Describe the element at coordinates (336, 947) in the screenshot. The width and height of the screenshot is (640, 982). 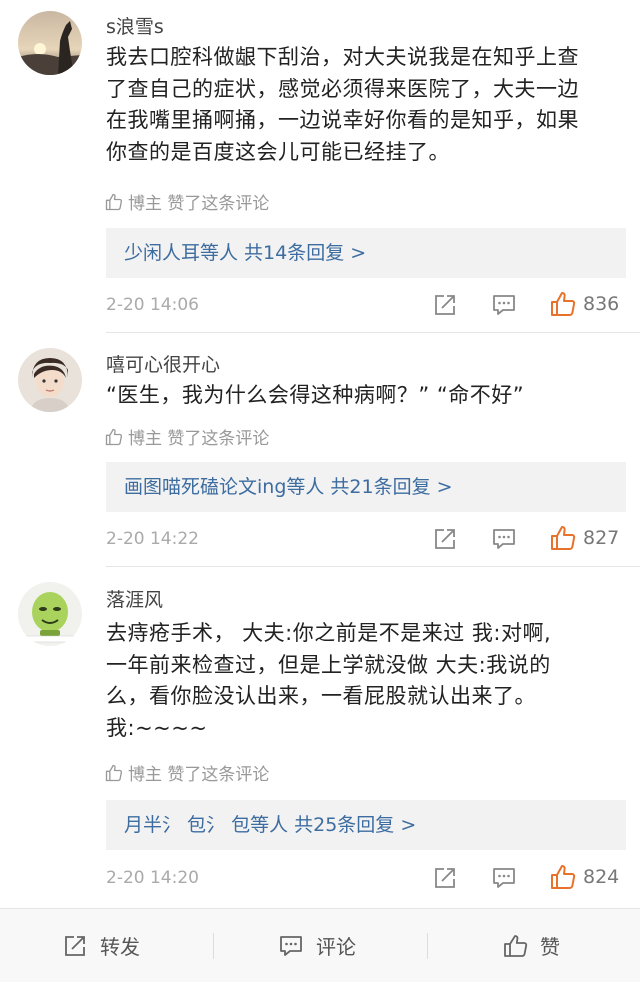
I see `comment-label: 评论` at that location.